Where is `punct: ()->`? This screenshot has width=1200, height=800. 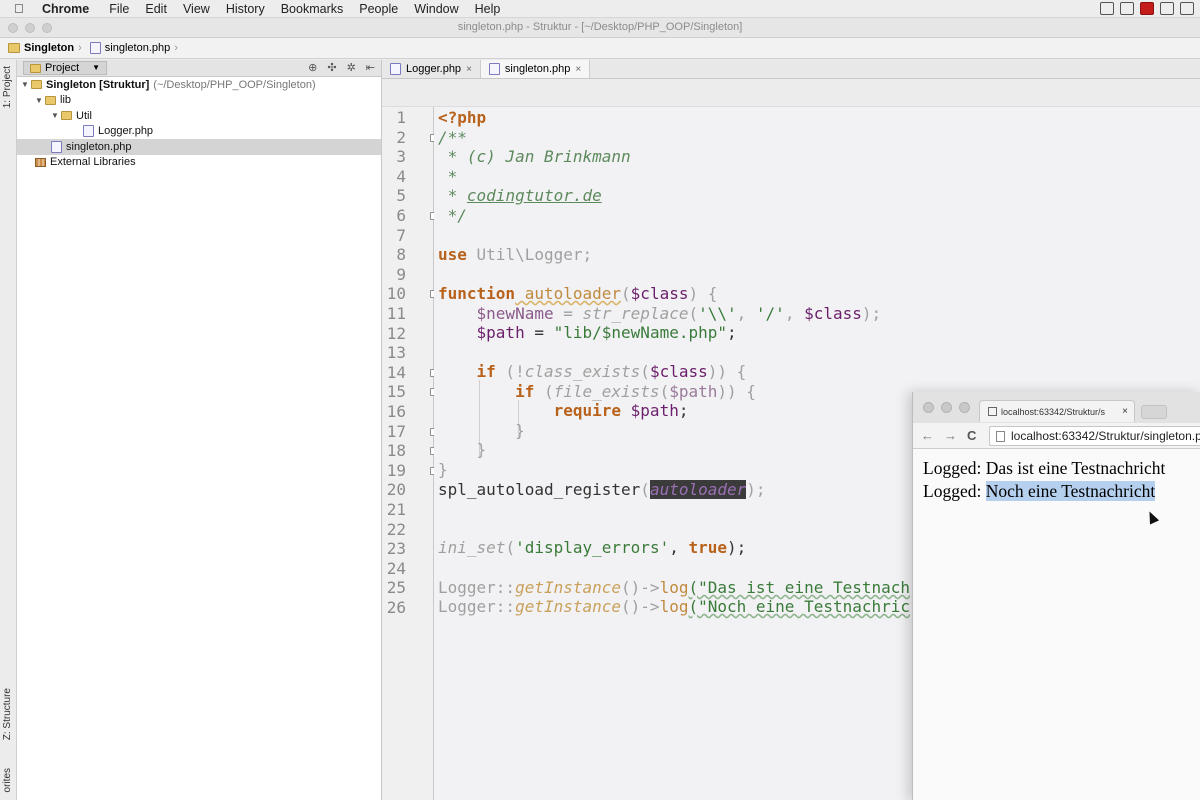 punct: ()-> is located at coordinates (640, 587).